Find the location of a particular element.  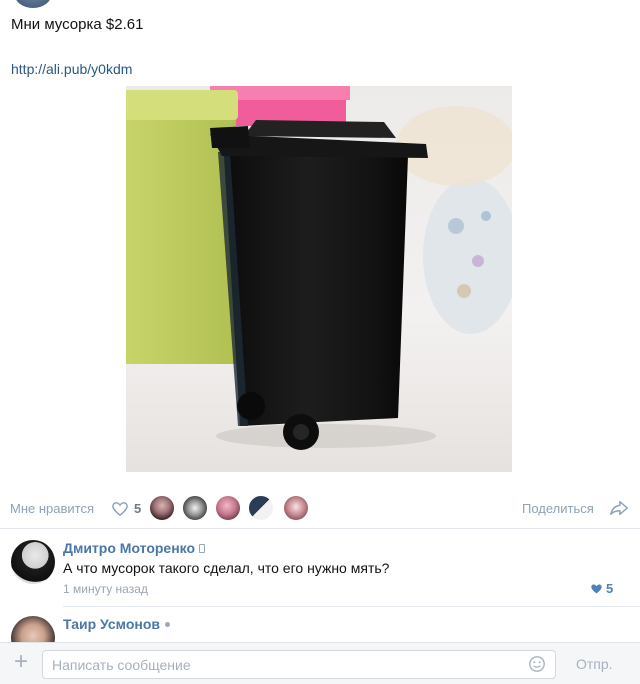

comment-avatar is located at coordinates (33, 562).